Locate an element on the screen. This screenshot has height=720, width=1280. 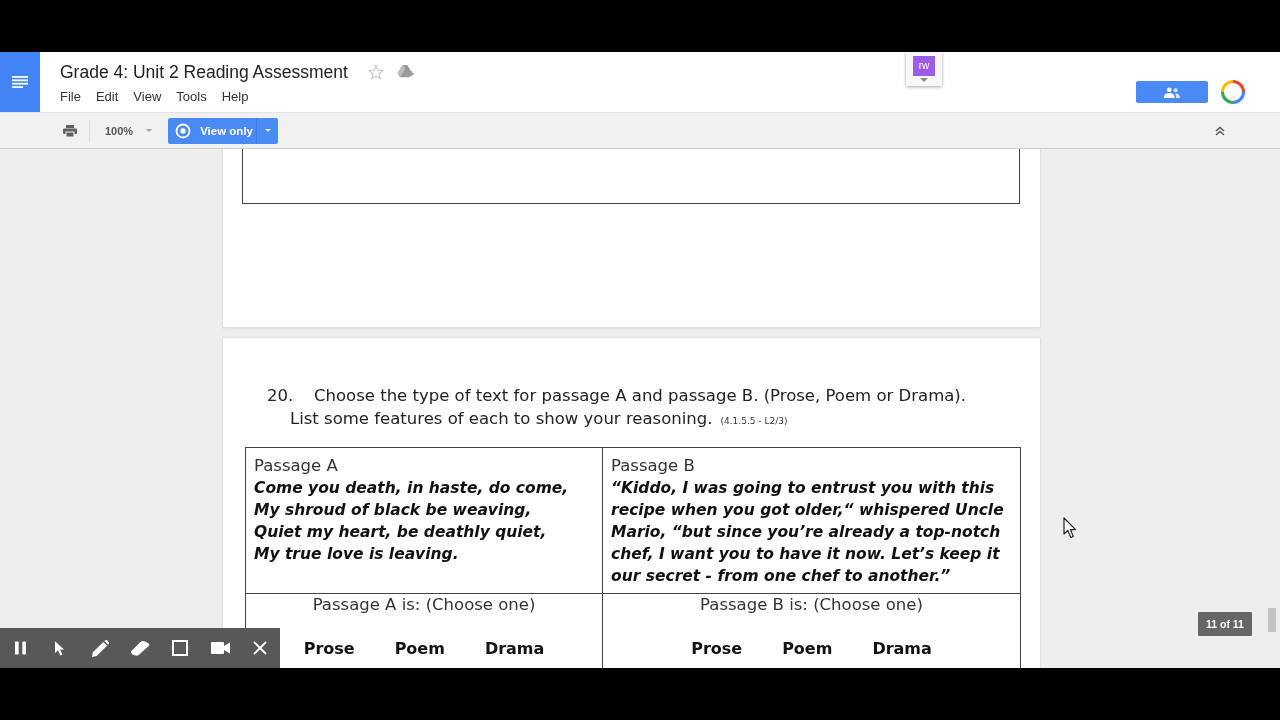
passage-heading: Passage A is located at coordinates (296, 466).